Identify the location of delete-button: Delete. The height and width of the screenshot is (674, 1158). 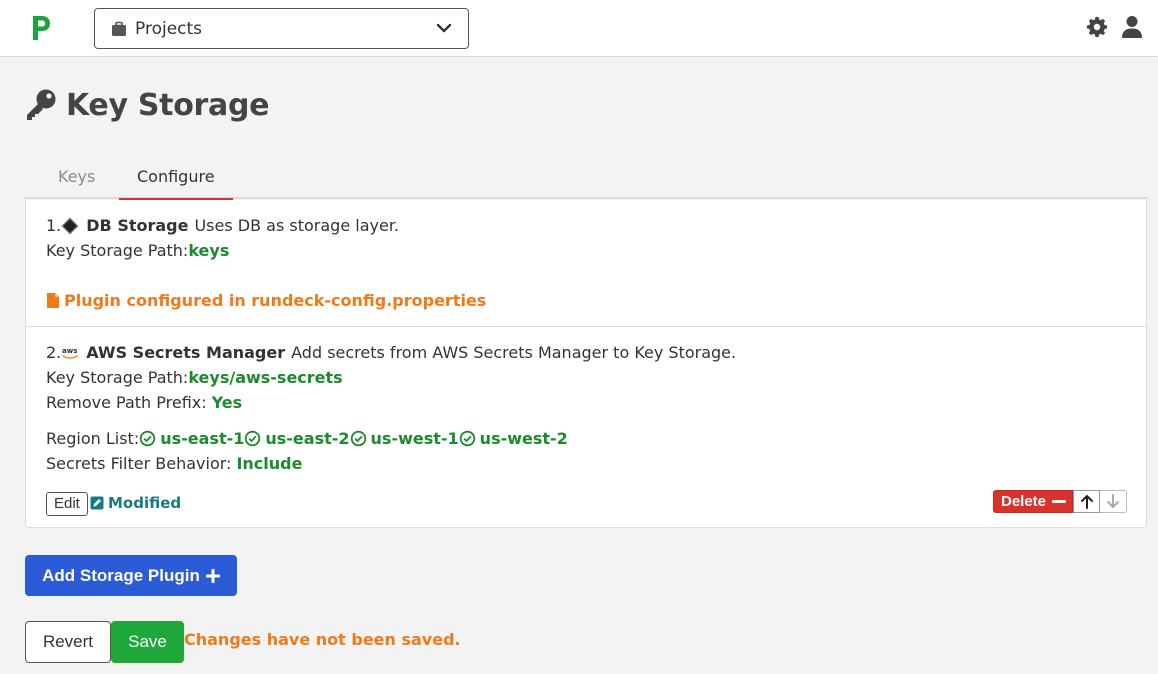
(1033, 501).